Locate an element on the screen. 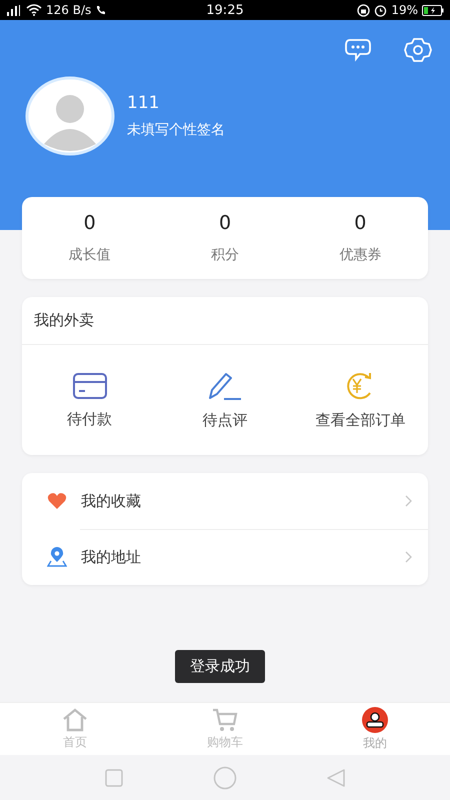 This screenshot has width=450, height=800. user-name: 111 is located at coordinates (143, 103).